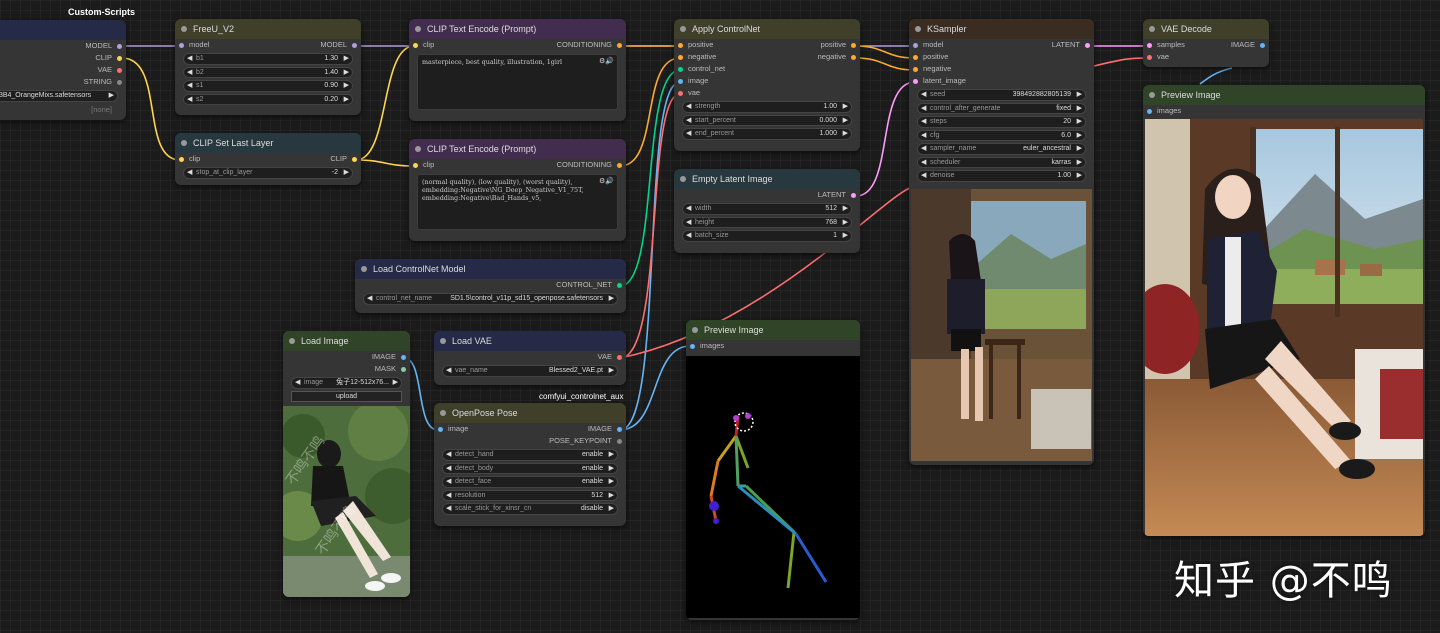 The height and width of the screenshot is (633, 1440). I want to click on mask-output-socket, so click(403, 369).